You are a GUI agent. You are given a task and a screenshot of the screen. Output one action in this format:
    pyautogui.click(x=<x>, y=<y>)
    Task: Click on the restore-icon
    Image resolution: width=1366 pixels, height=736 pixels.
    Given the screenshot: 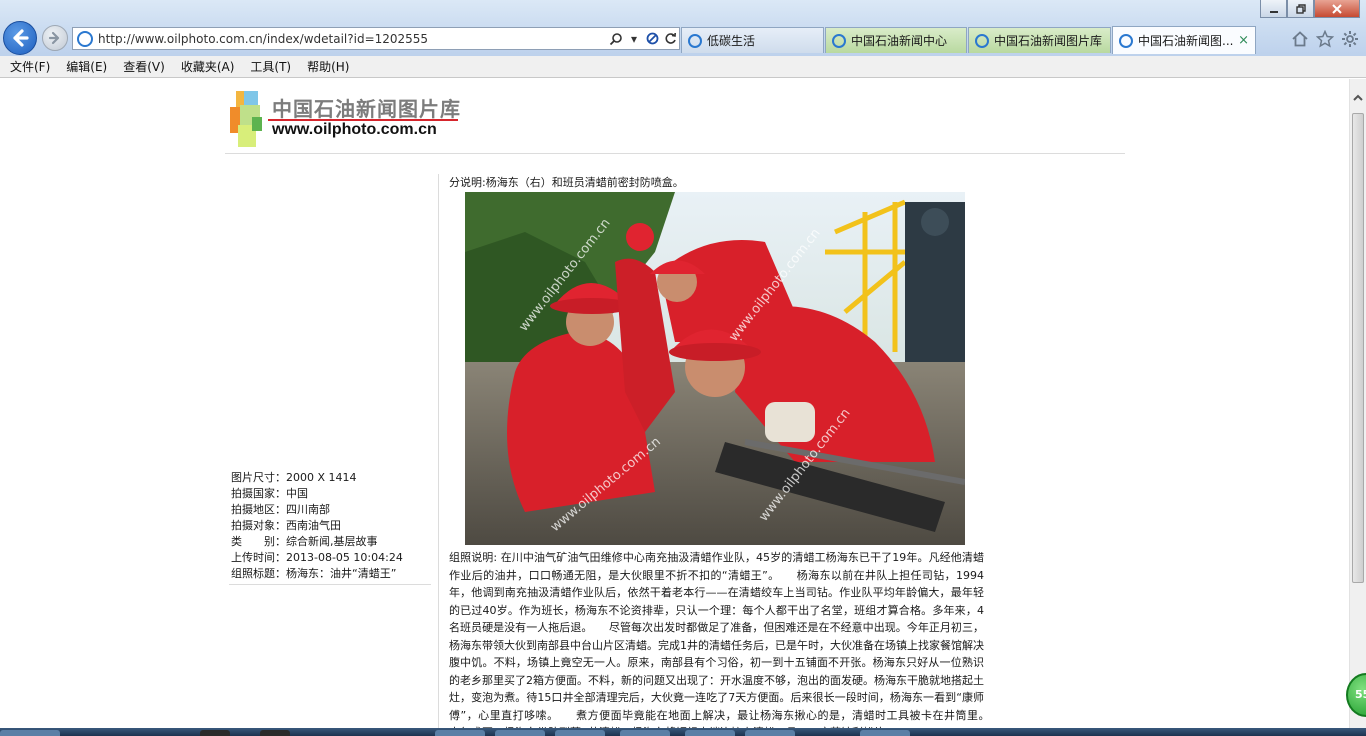 What is the action you would take?
    pyautogui.click(x=1300, y=8)
    